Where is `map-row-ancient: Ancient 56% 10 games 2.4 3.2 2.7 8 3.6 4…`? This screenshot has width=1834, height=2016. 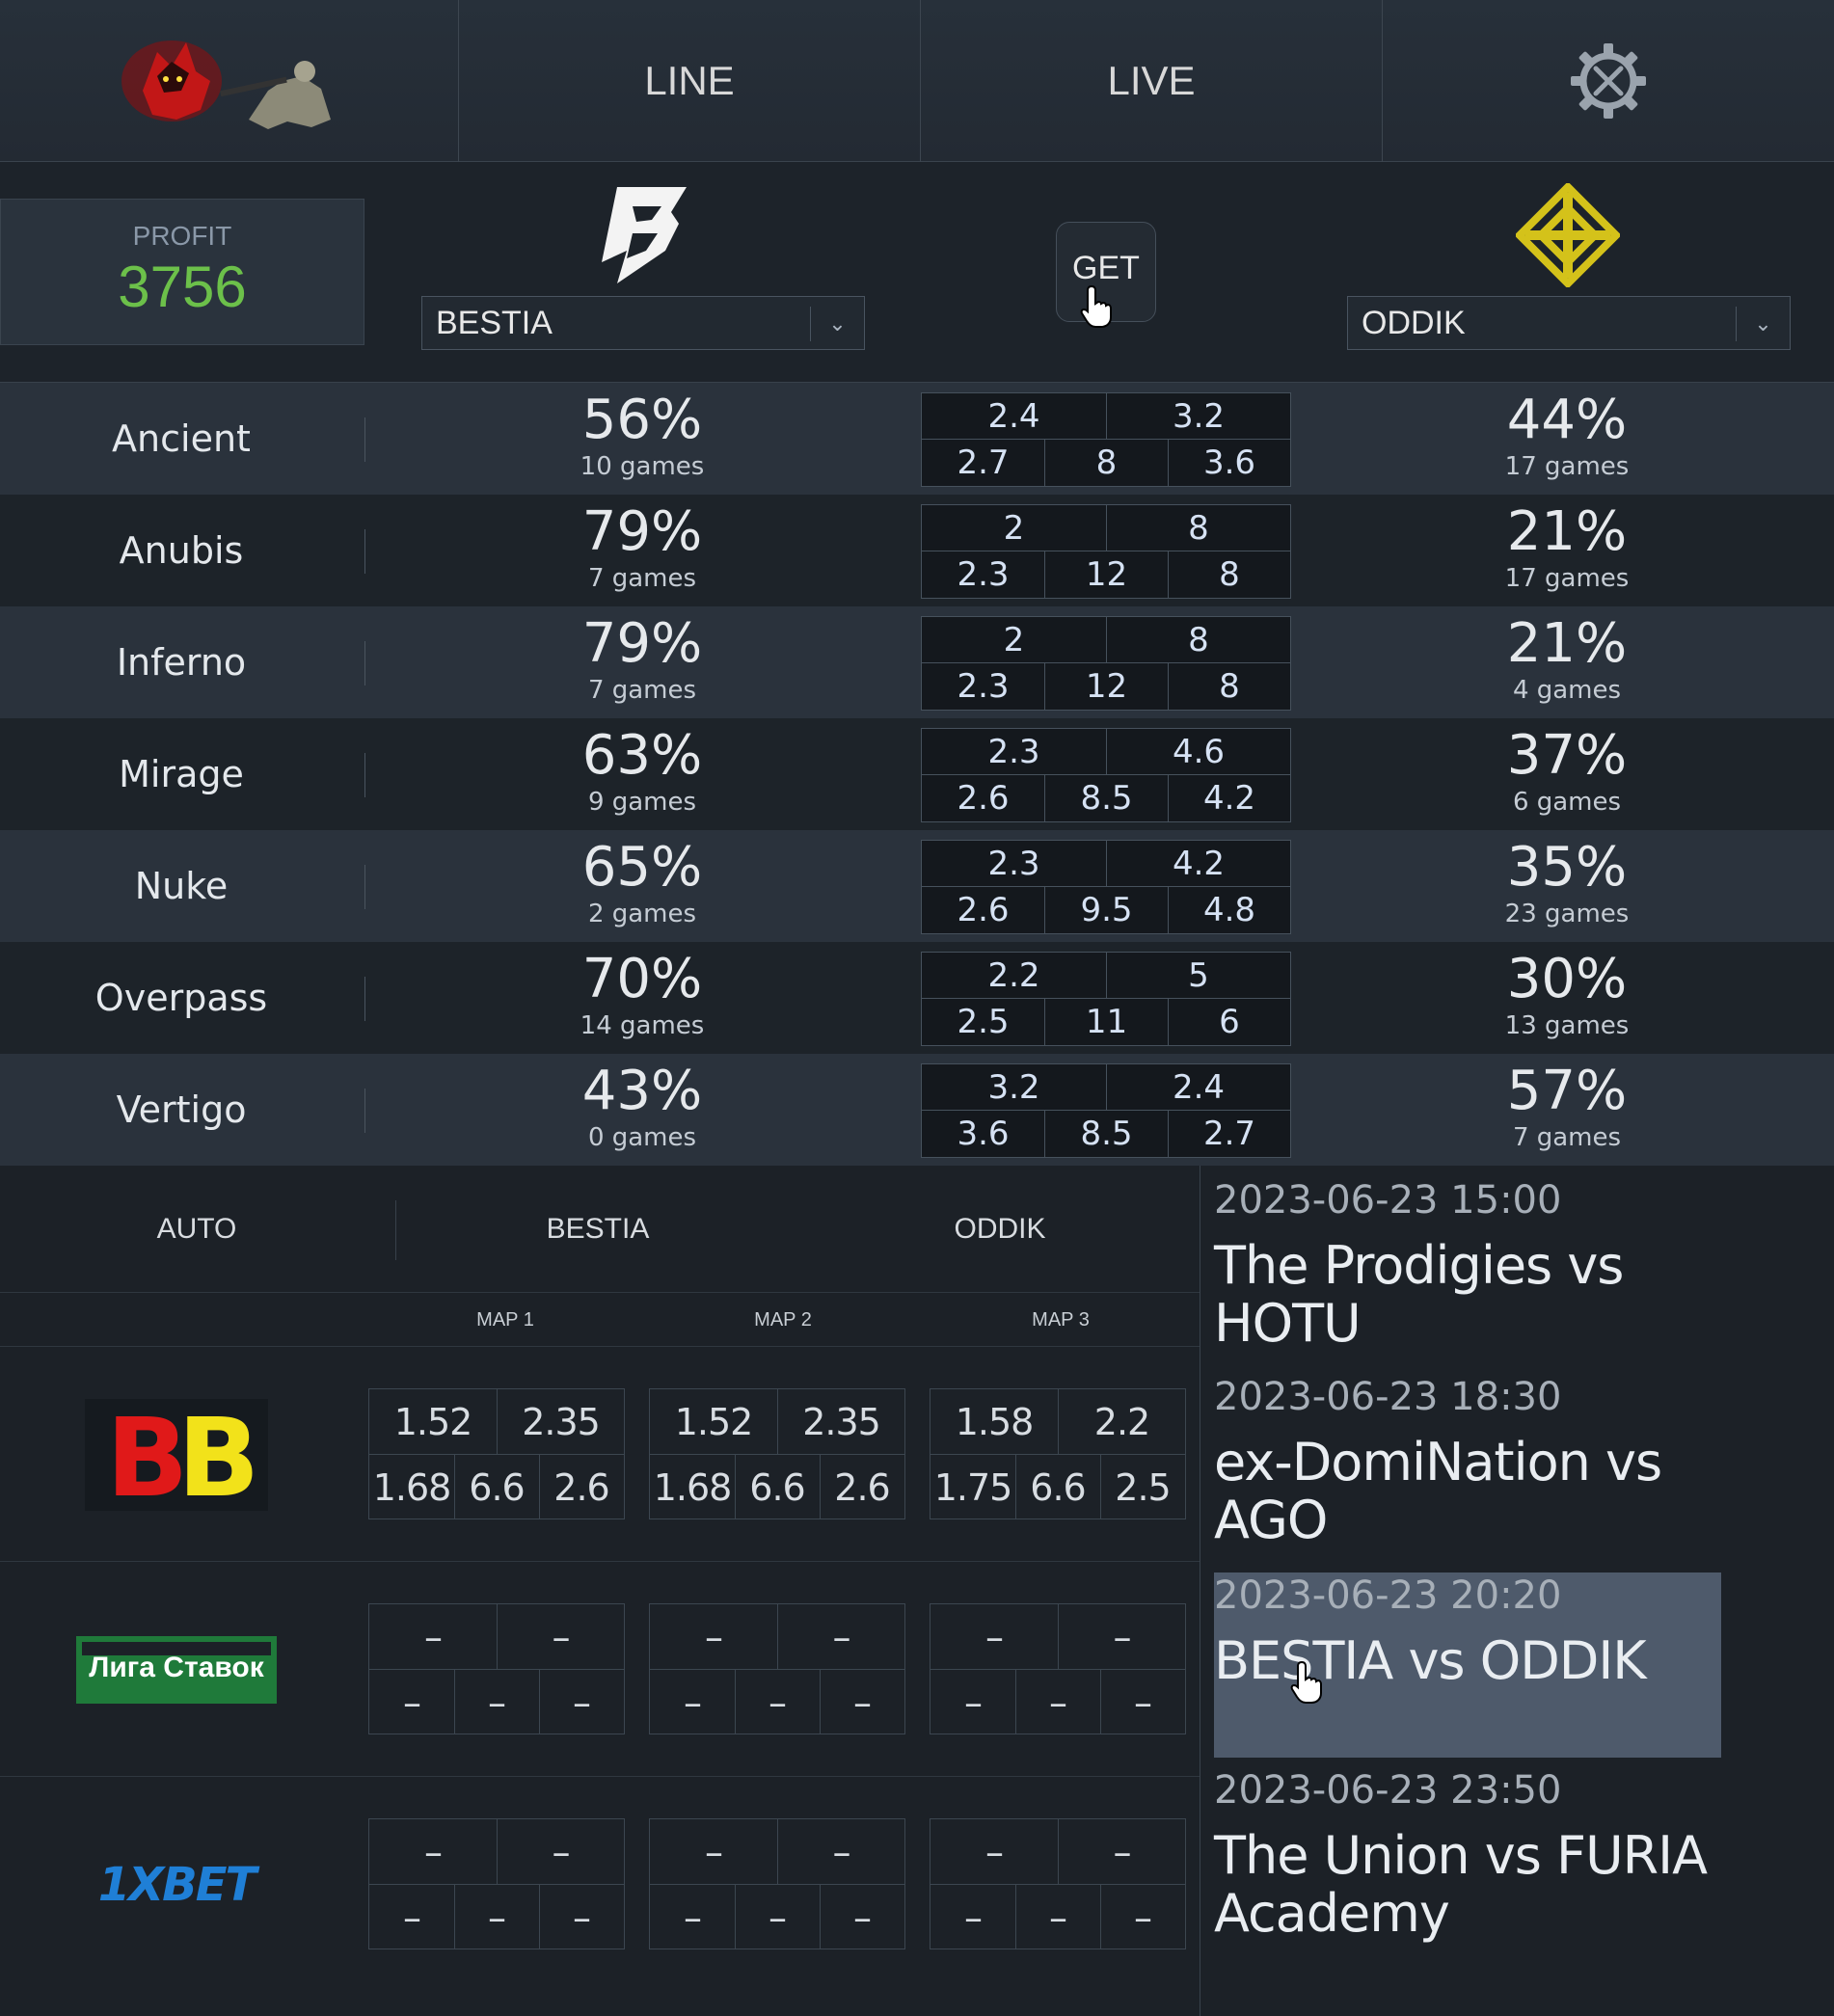 map-row-ancient: Ancient 56% 10 games 2.4 3.2 2.7 8 3.6 4… is located at coordinates (917, 439).